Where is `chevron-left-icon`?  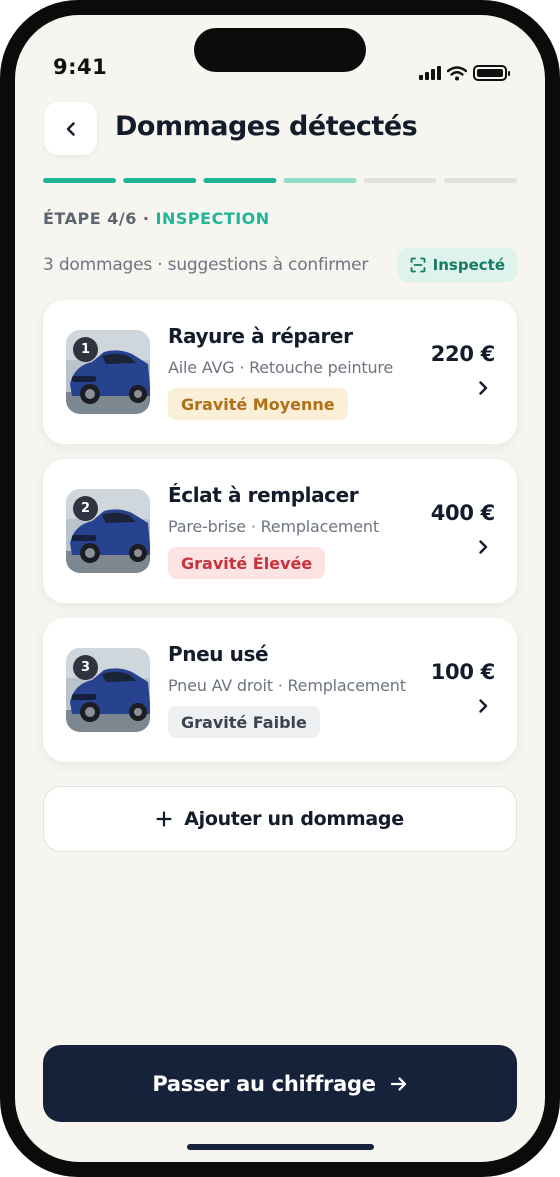 chevron-left-icon is located at coordinates (70, 128).